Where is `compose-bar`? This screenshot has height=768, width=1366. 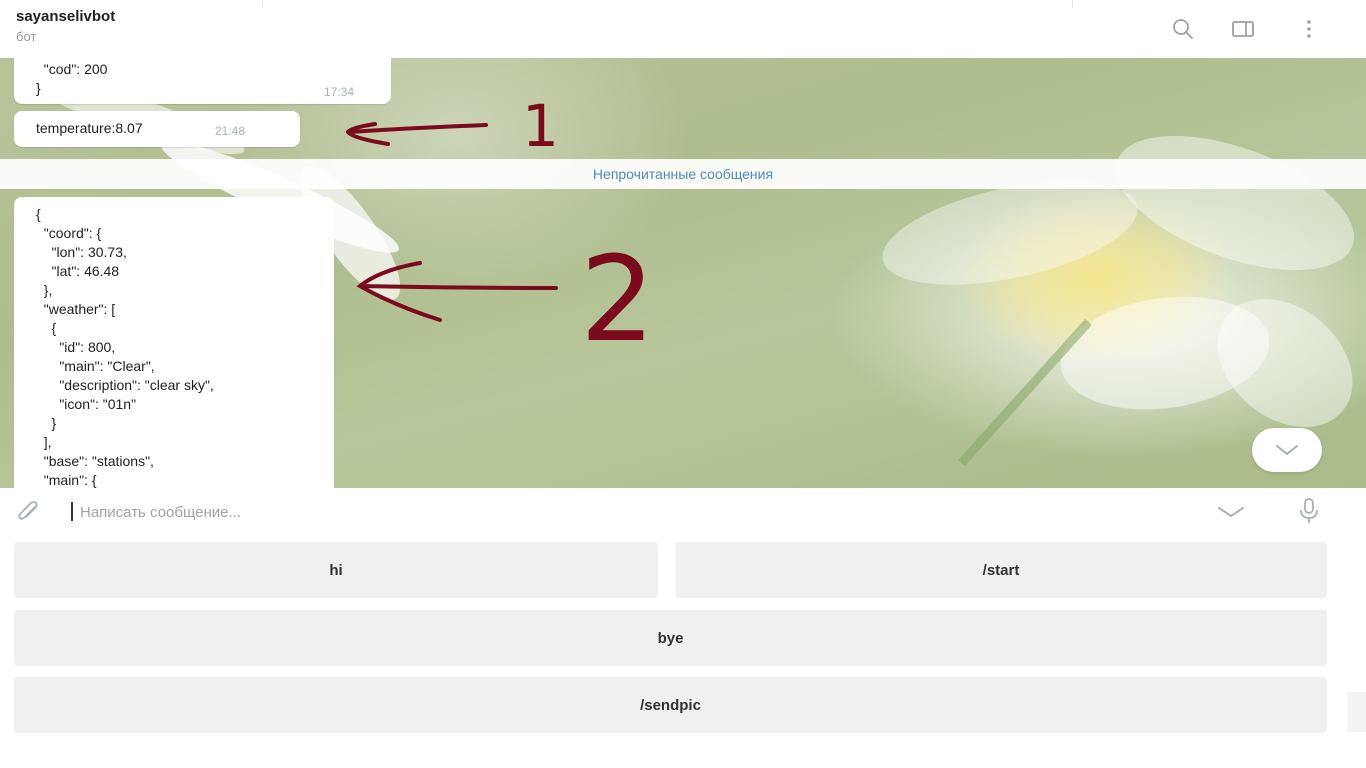
compose-bar is located at coordinates (683, 511).